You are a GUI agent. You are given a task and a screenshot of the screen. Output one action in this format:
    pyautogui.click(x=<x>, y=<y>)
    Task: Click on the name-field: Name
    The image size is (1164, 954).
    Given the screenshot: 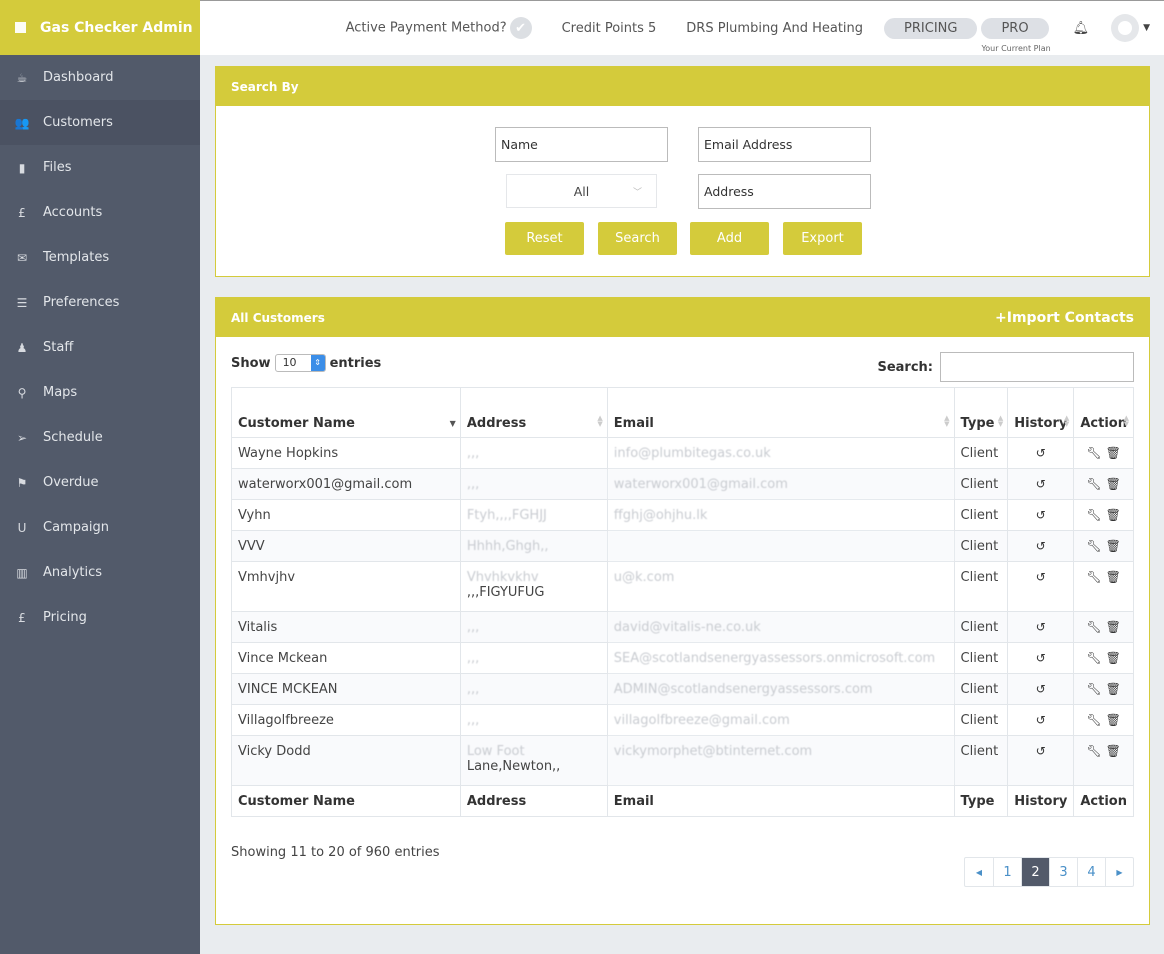 What is the action you would take?
    pyautogui.click(x=581, y=144)
    